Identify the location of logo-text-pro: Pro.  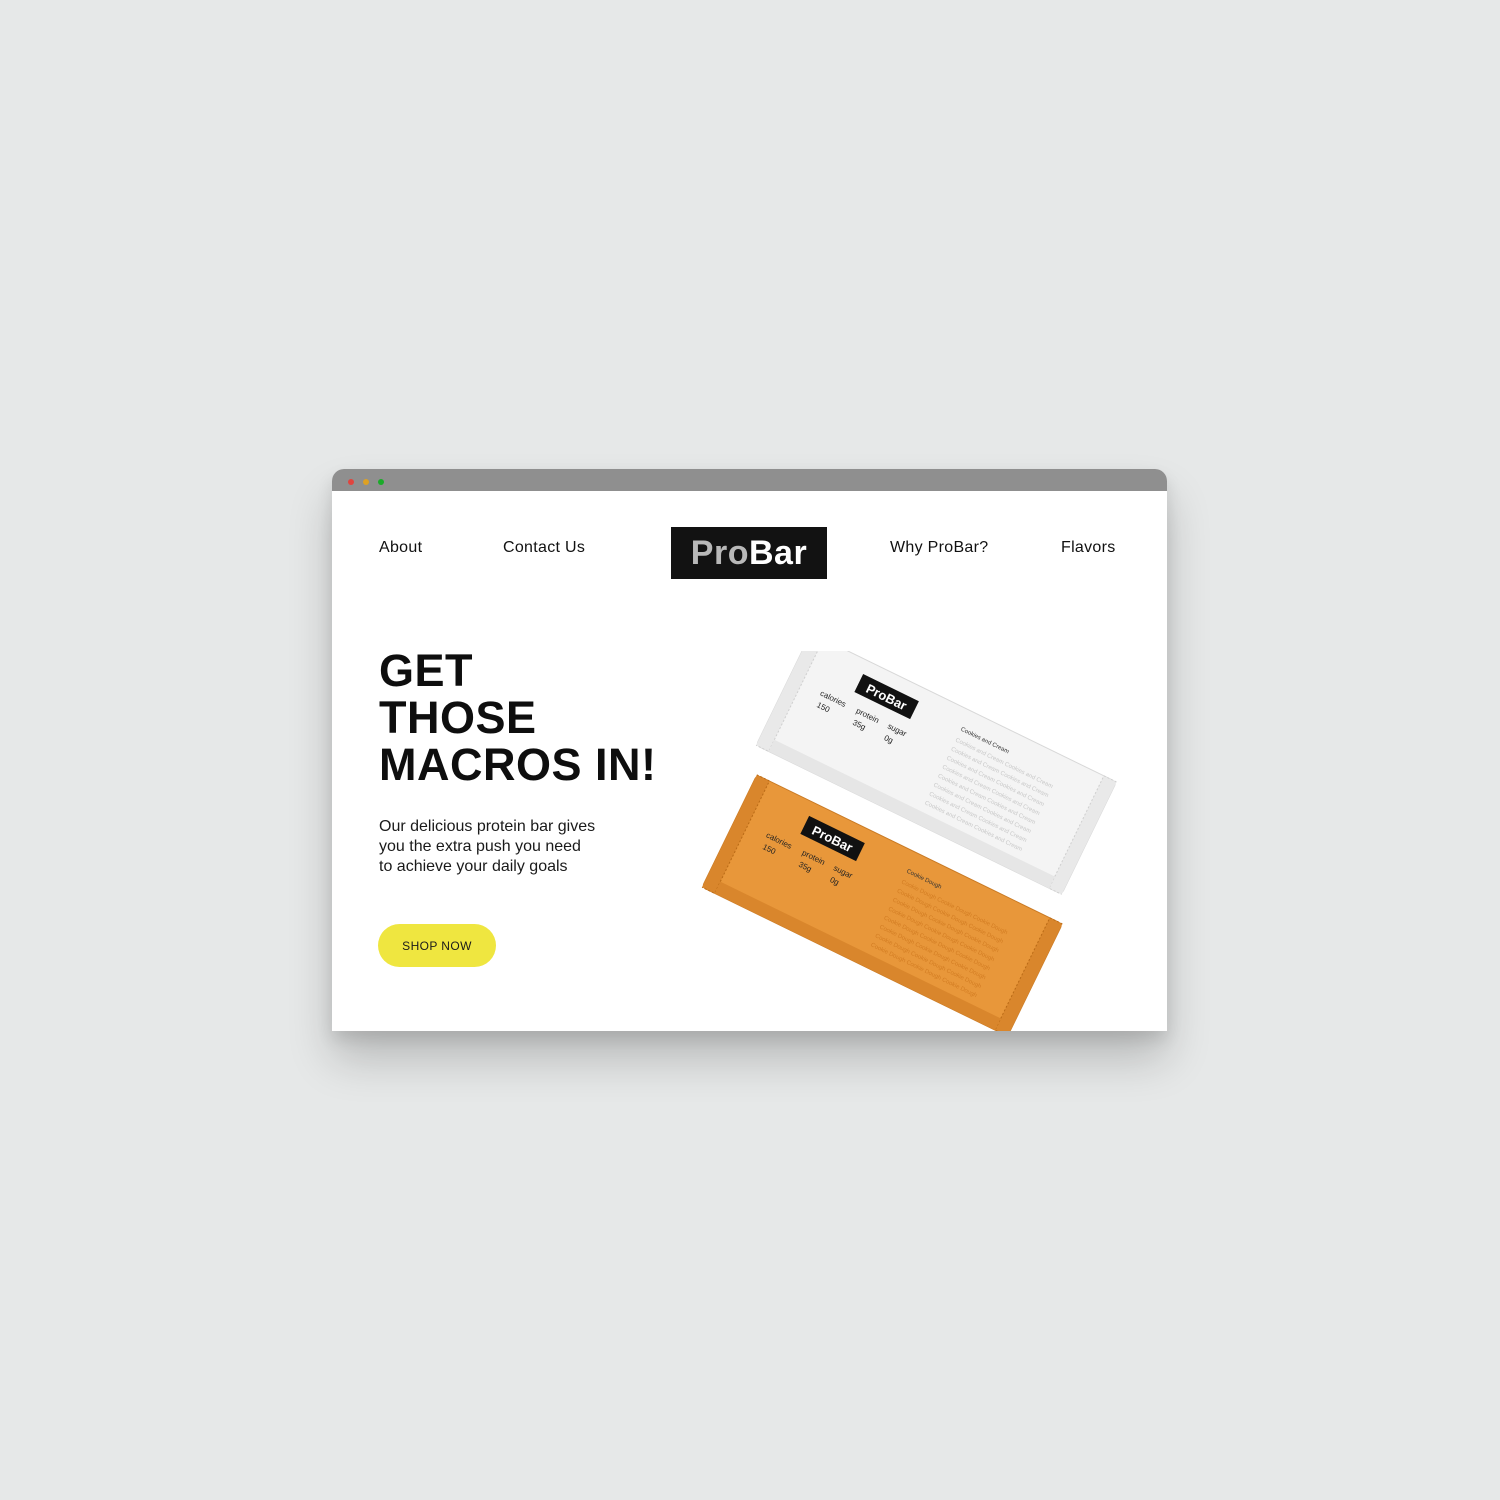
(719, 552).